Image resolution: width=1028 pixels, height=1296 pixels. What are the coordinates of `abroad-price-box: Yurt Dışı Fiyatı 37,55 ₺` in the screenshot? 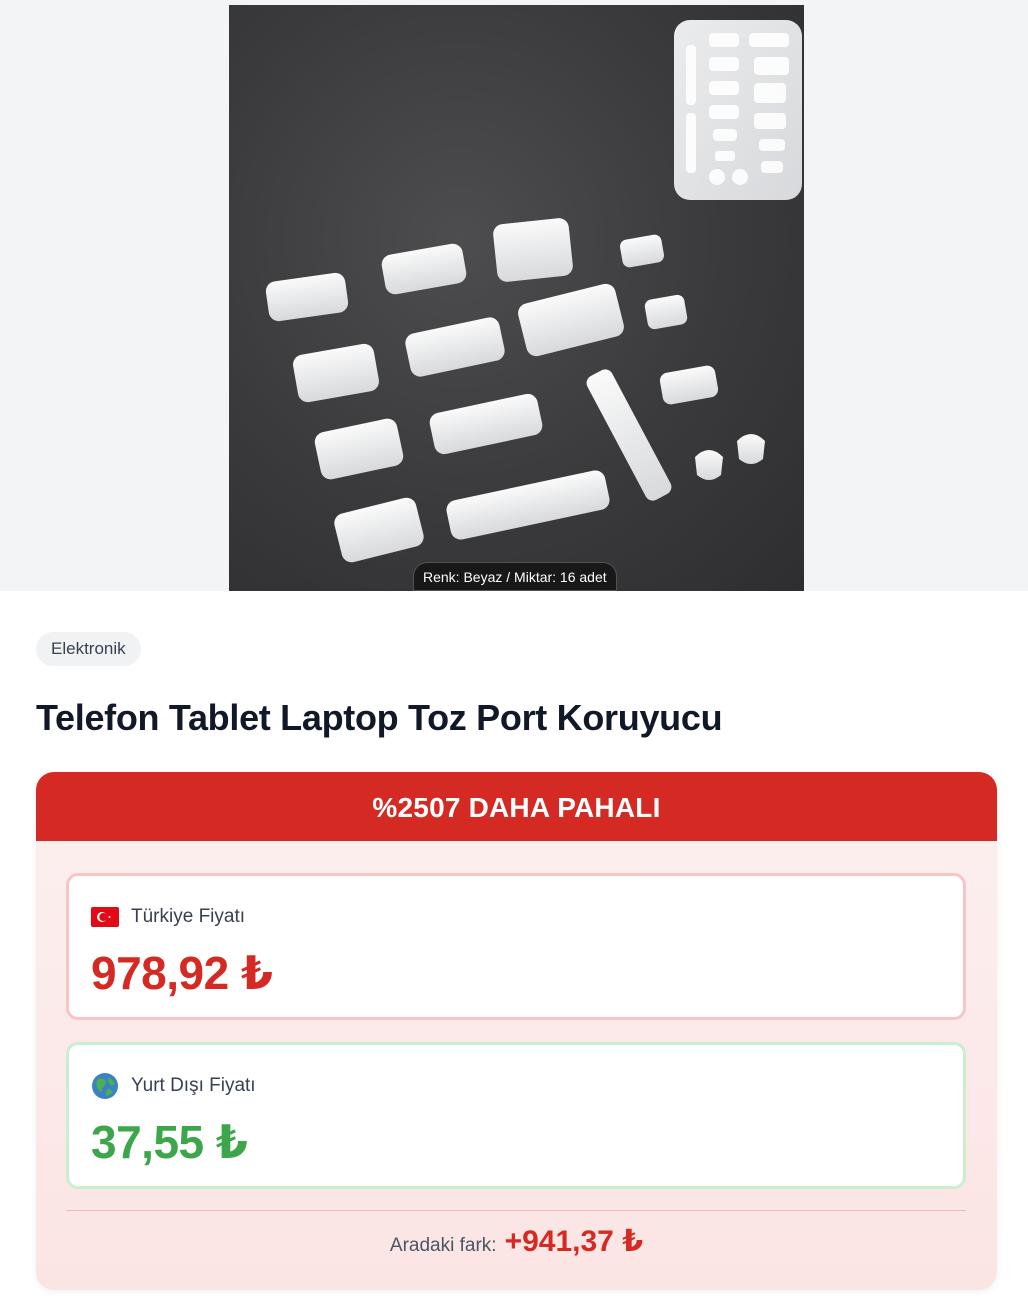 It's located at (516, 1115).